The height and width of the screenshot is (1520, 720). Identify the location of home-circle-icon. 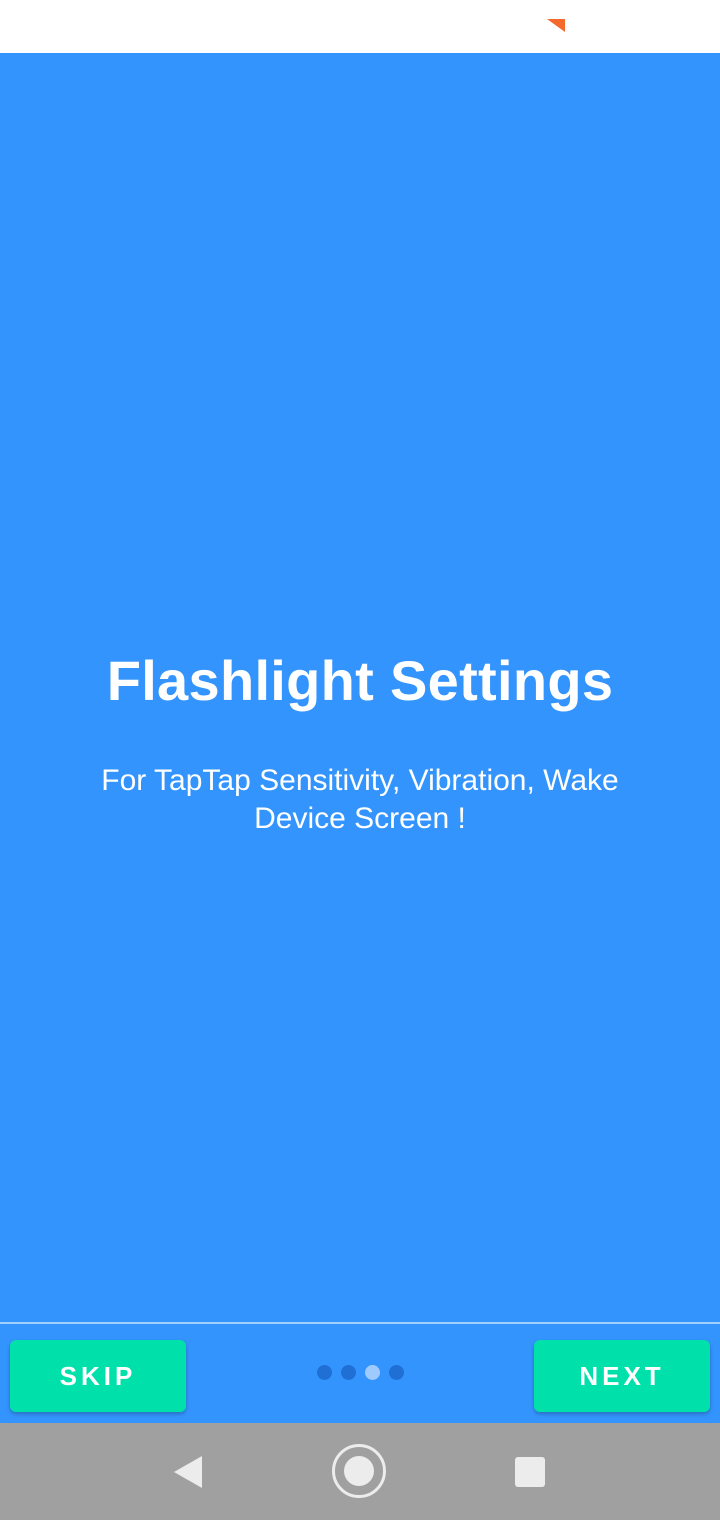
(359, 1471).